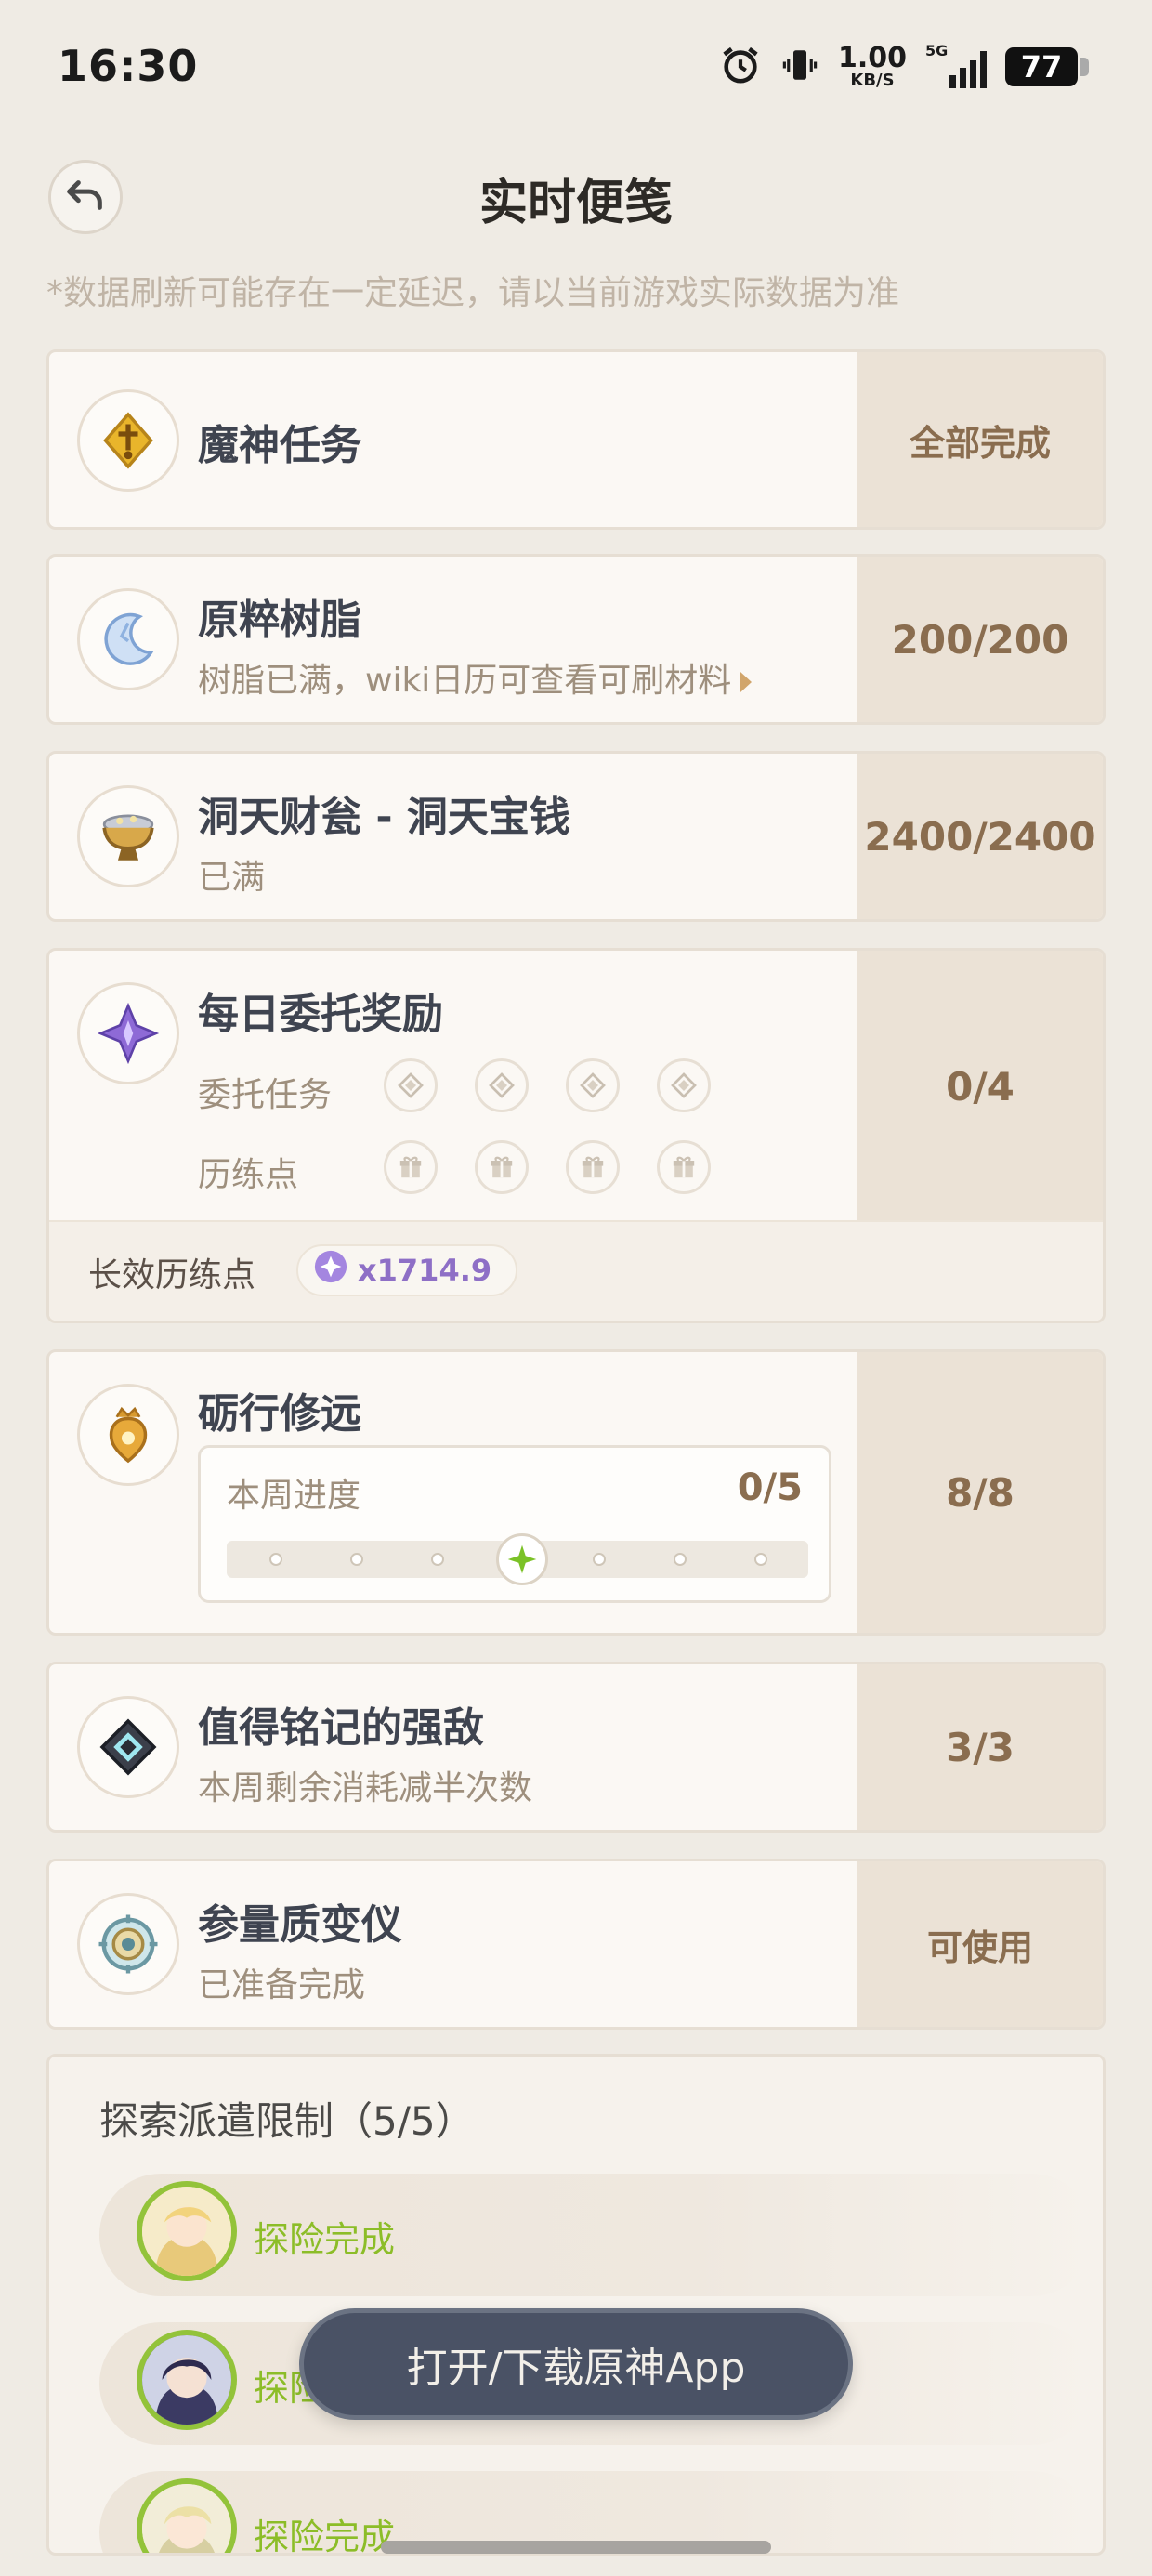 The height and width of the screenshot is (2576, 1152). Describe the element at coordinates (465, 681) in the screenshot. I see `resin-subtitle: 树脂已满，wiki日历可查看可刷材料` at that location.